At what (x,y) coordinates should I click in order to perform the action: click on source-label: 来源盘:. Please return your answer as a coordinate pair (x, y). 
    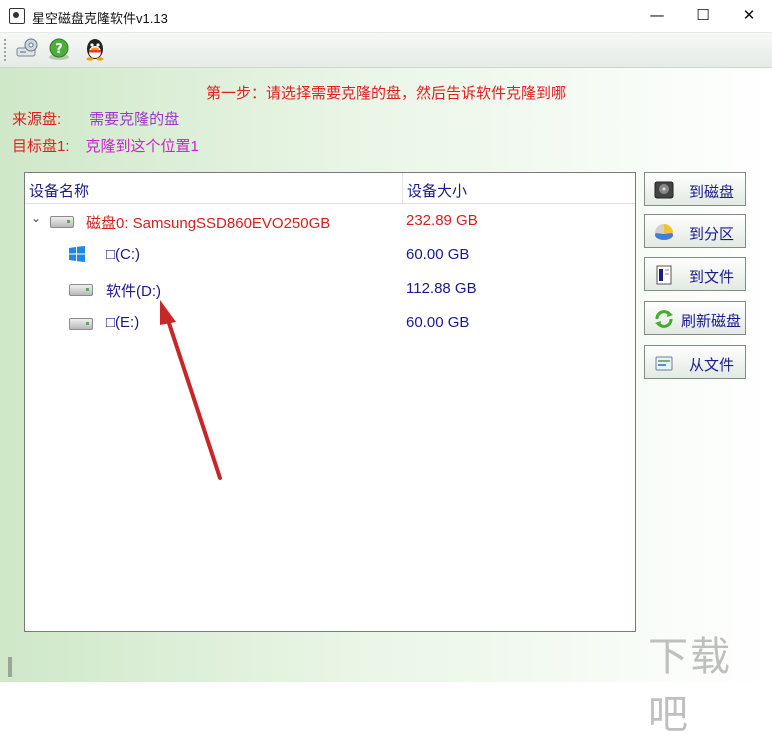
    Looking at the image, I should click on (37, 119).